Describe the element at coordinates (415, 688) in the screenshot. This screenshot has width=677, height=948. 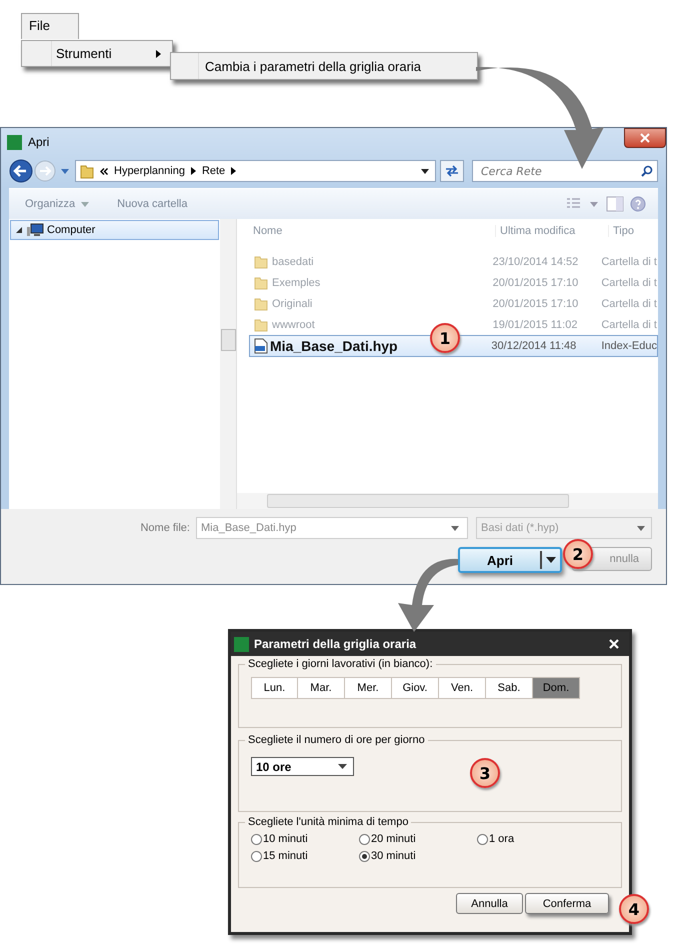
I see `day-toggle: Giov.` at that location.